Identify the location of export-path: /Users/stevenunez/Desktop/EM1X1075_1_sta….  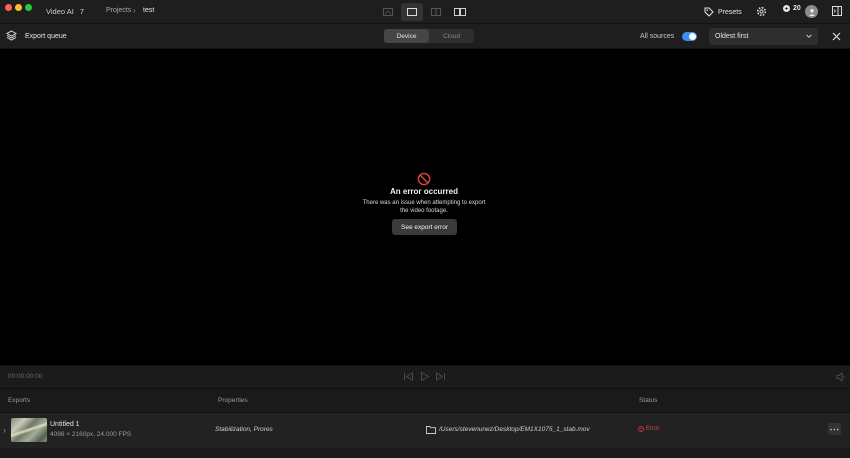
(514, 429).